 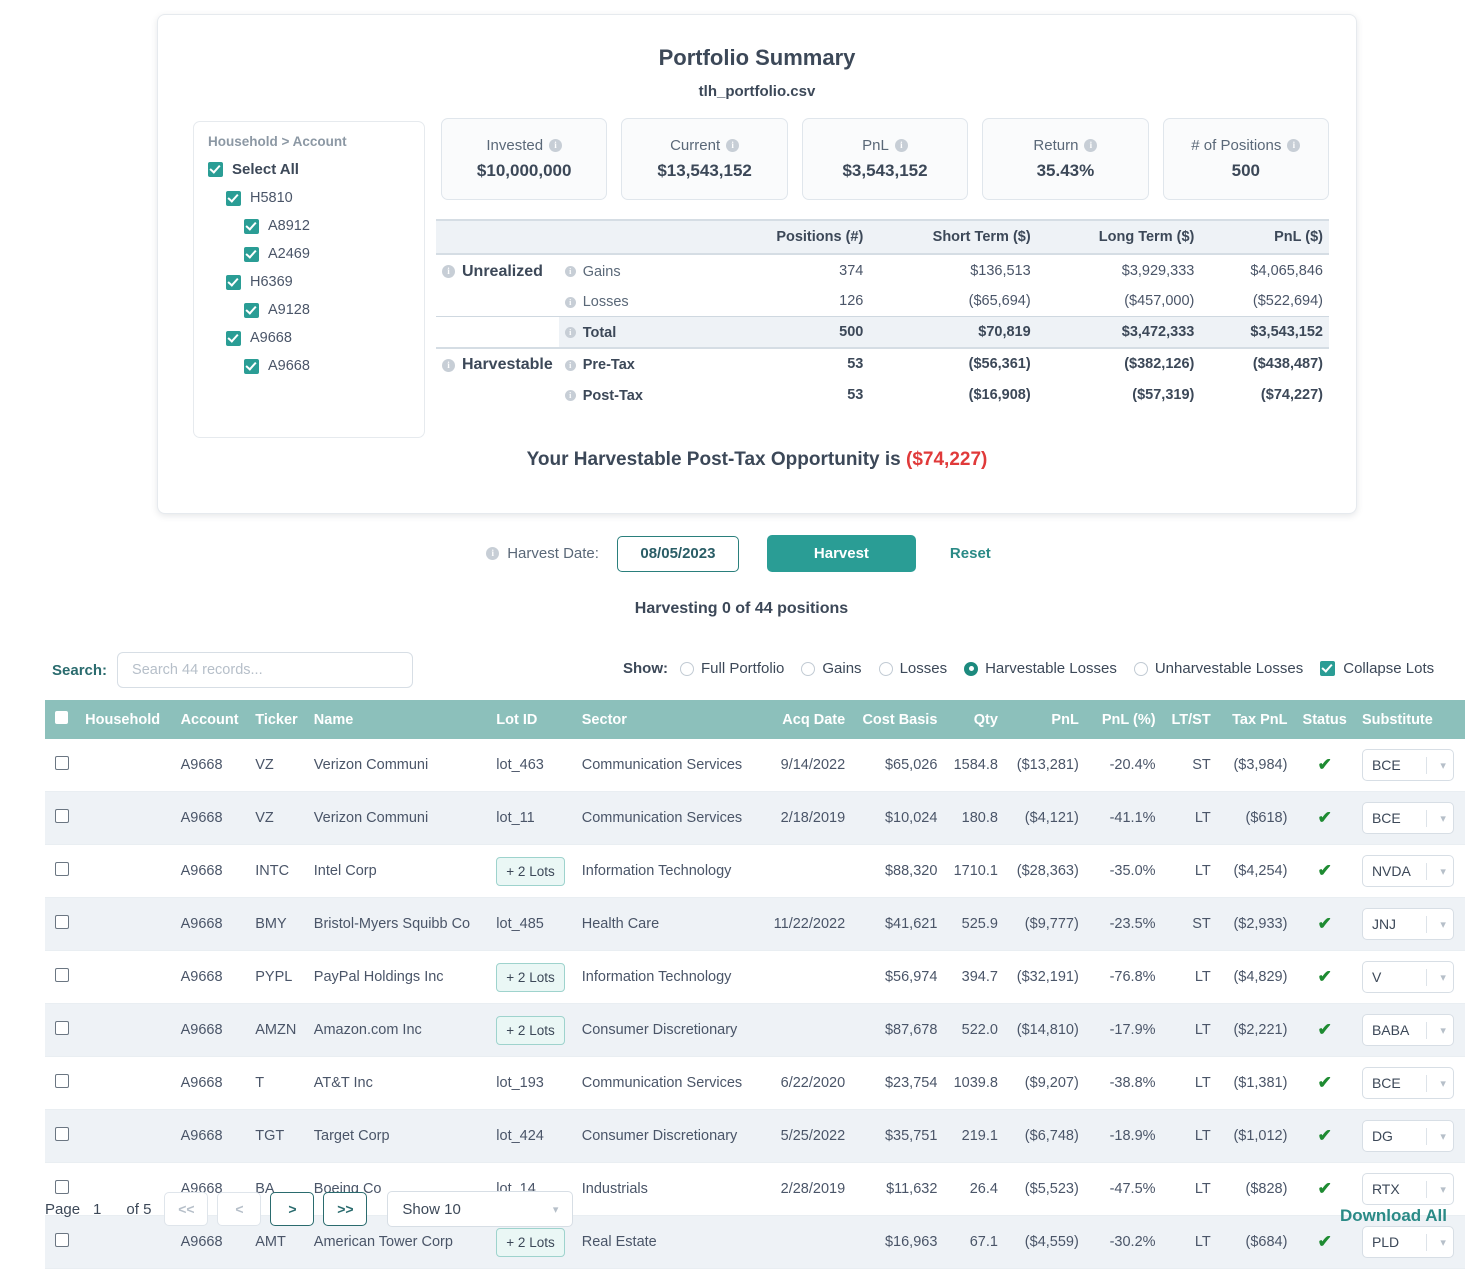 What do you see at coordinates (1409, 719) in the screenshot?
I see `col-substitute: Substitute` at bounding box center [1409, 719].